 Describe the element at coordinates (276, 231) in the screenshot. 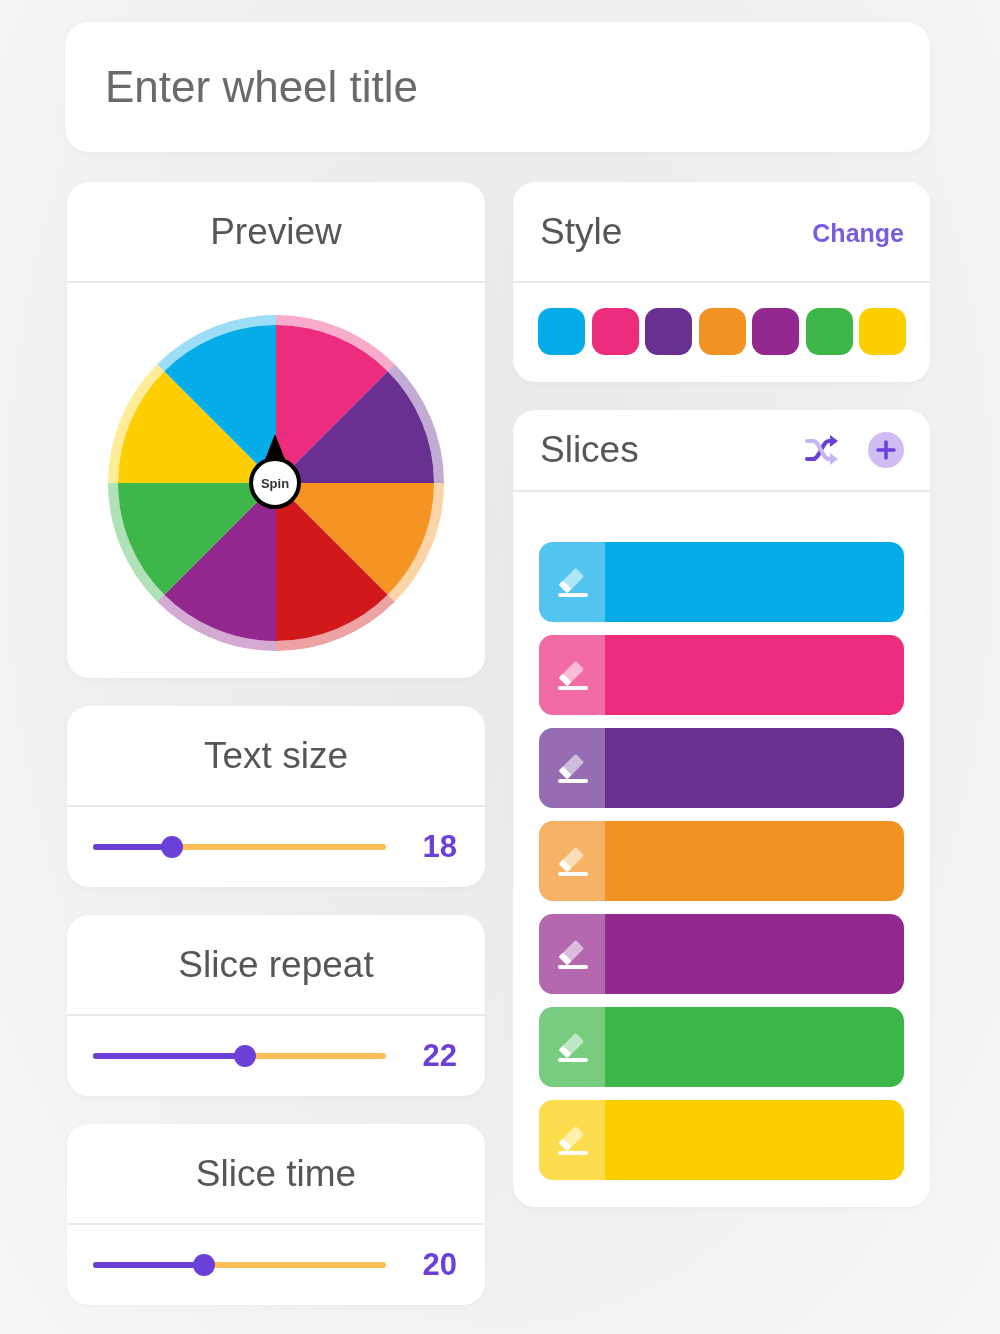

I see `card-title: Preview` at that location.